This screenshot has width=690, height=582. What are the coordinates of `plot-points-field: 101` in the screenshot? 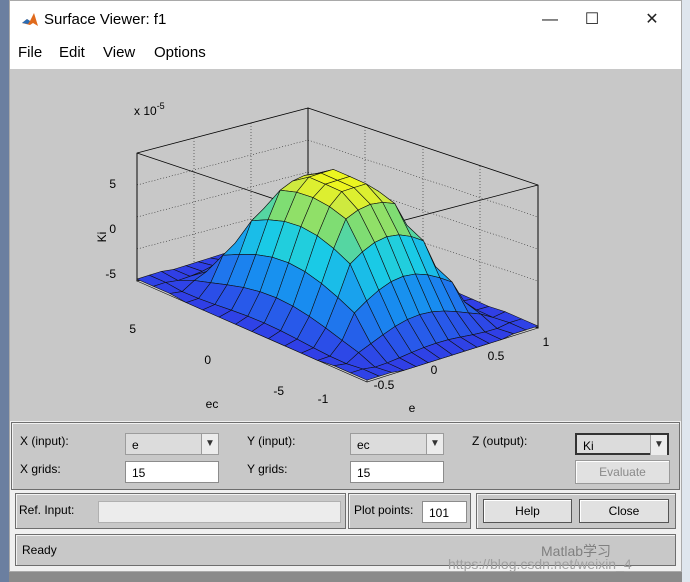 It's located at (444, 512).